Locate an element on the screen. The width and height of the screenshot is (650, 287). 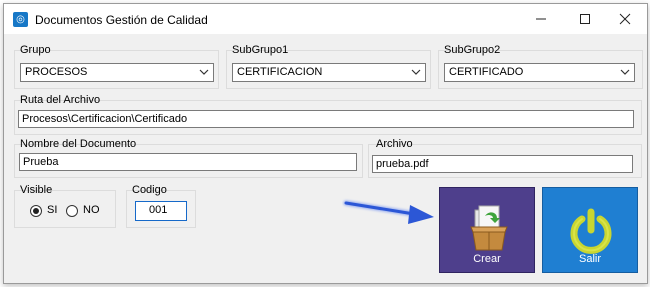
grupo-value: PROCESOS is located at coordinates (56, 72).